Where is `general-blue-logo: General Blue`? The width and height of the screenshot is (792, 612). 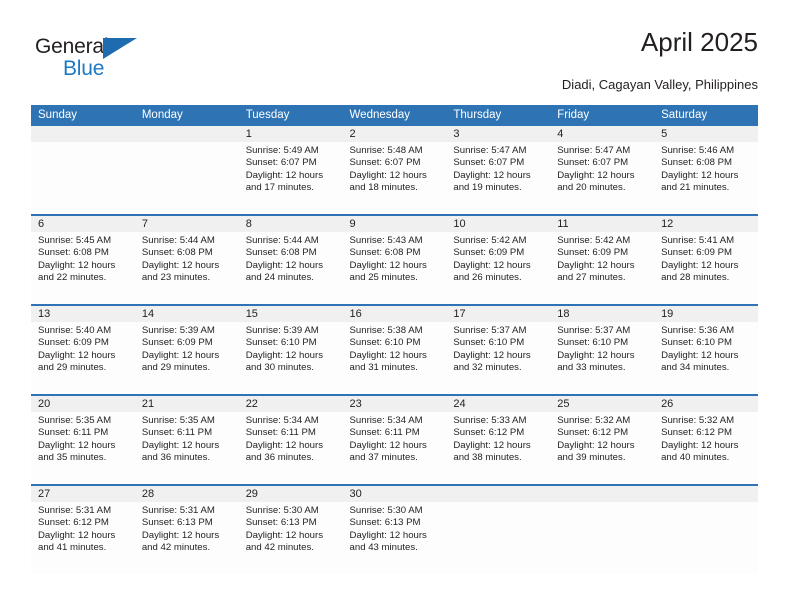 general-blue-logo: General Blue is located at coordinates (100, 62).